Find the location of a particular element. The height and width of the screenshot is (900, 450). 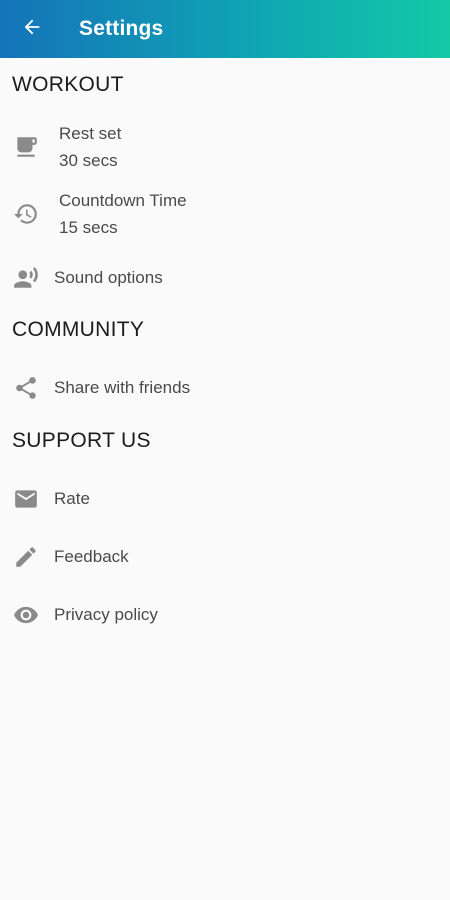

pencil-icon is located at coordinates (26, 557).